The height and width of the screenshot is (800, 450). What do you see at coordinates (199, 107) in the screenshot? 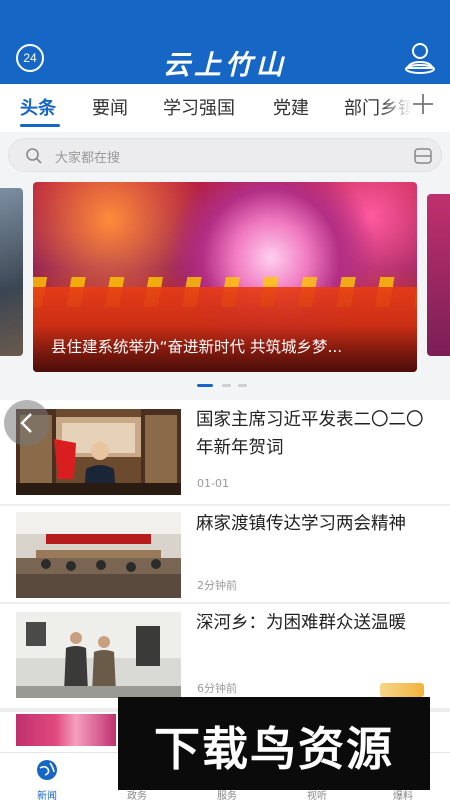
I see `tab-study: 学习强国` at bounding box center [199, 107].